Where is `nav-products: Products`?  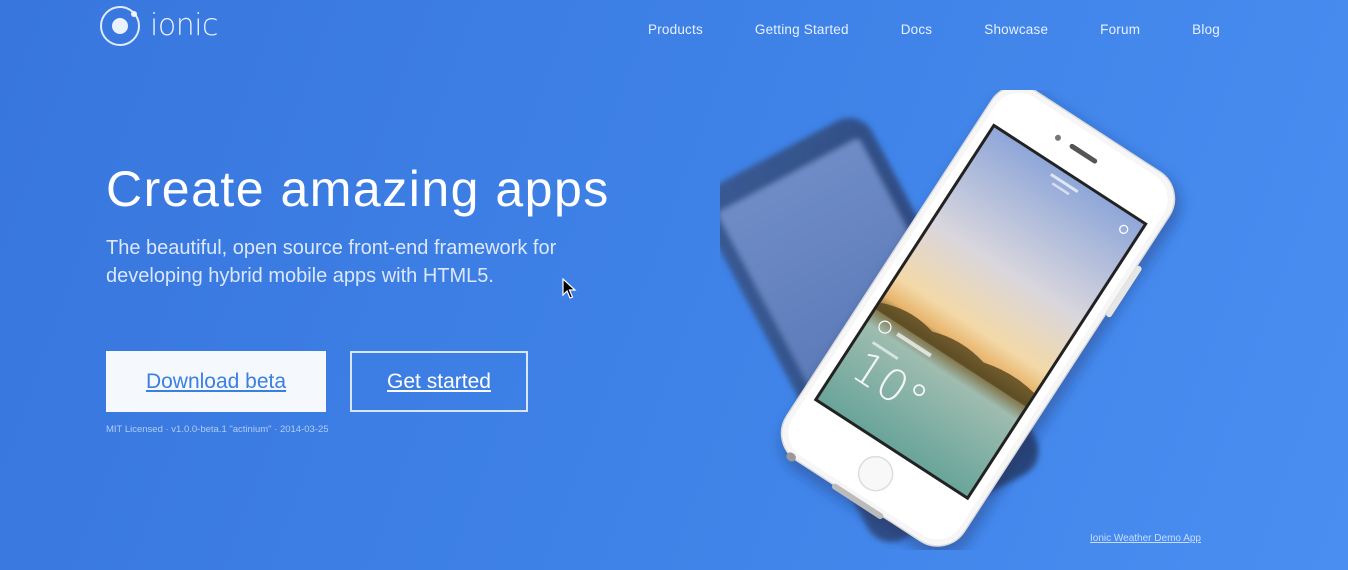 nav-products: Products is located at coordinates (675, 29).